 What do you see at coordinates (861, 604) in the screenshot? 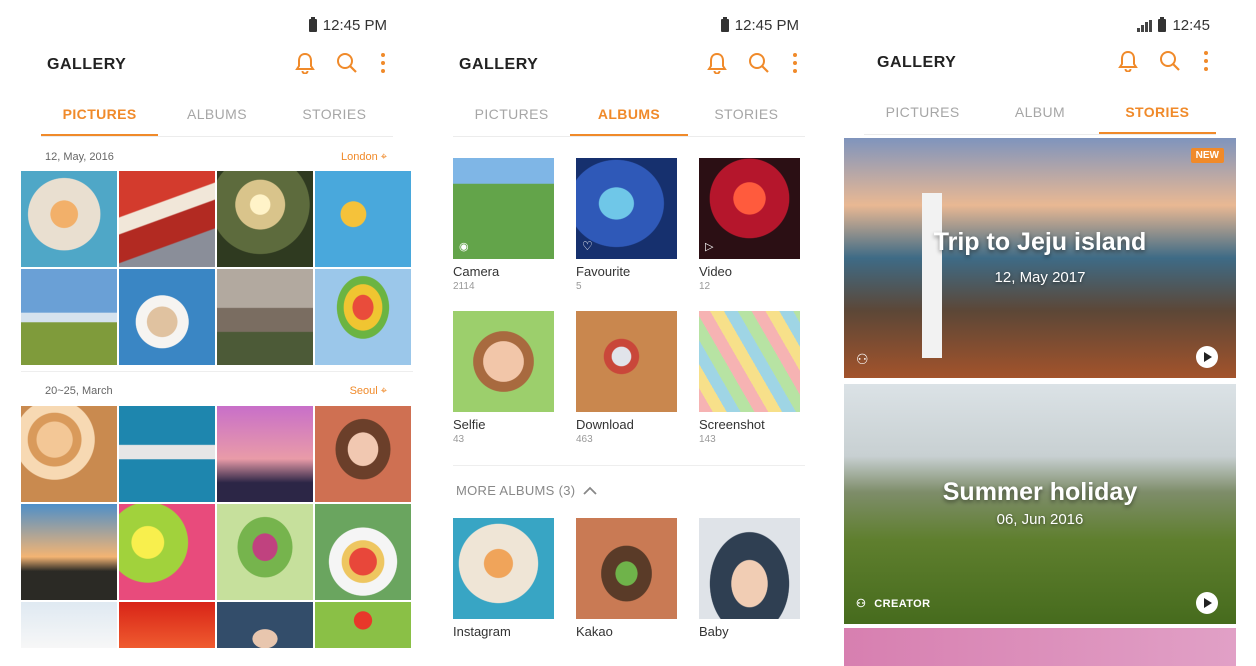
I see `creator-icon: ⚇` at bounding box center [861, 604].